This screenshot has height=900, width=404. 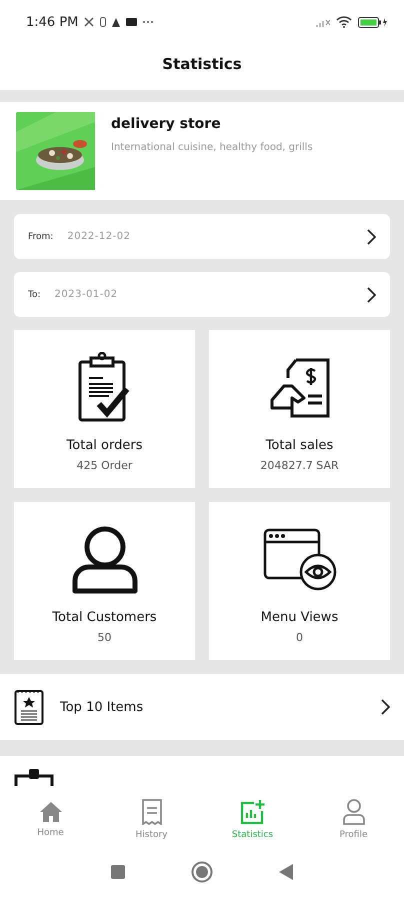 I want to click on screen-title: Statistics, so click(x=202, y=64).